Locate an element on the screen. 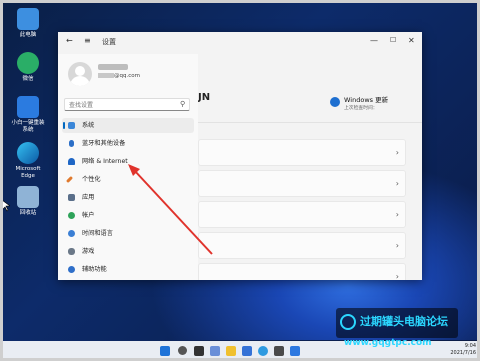 The height and width of the screenshot is (361, 480). edge-icon is located at coordinates (263, 351).